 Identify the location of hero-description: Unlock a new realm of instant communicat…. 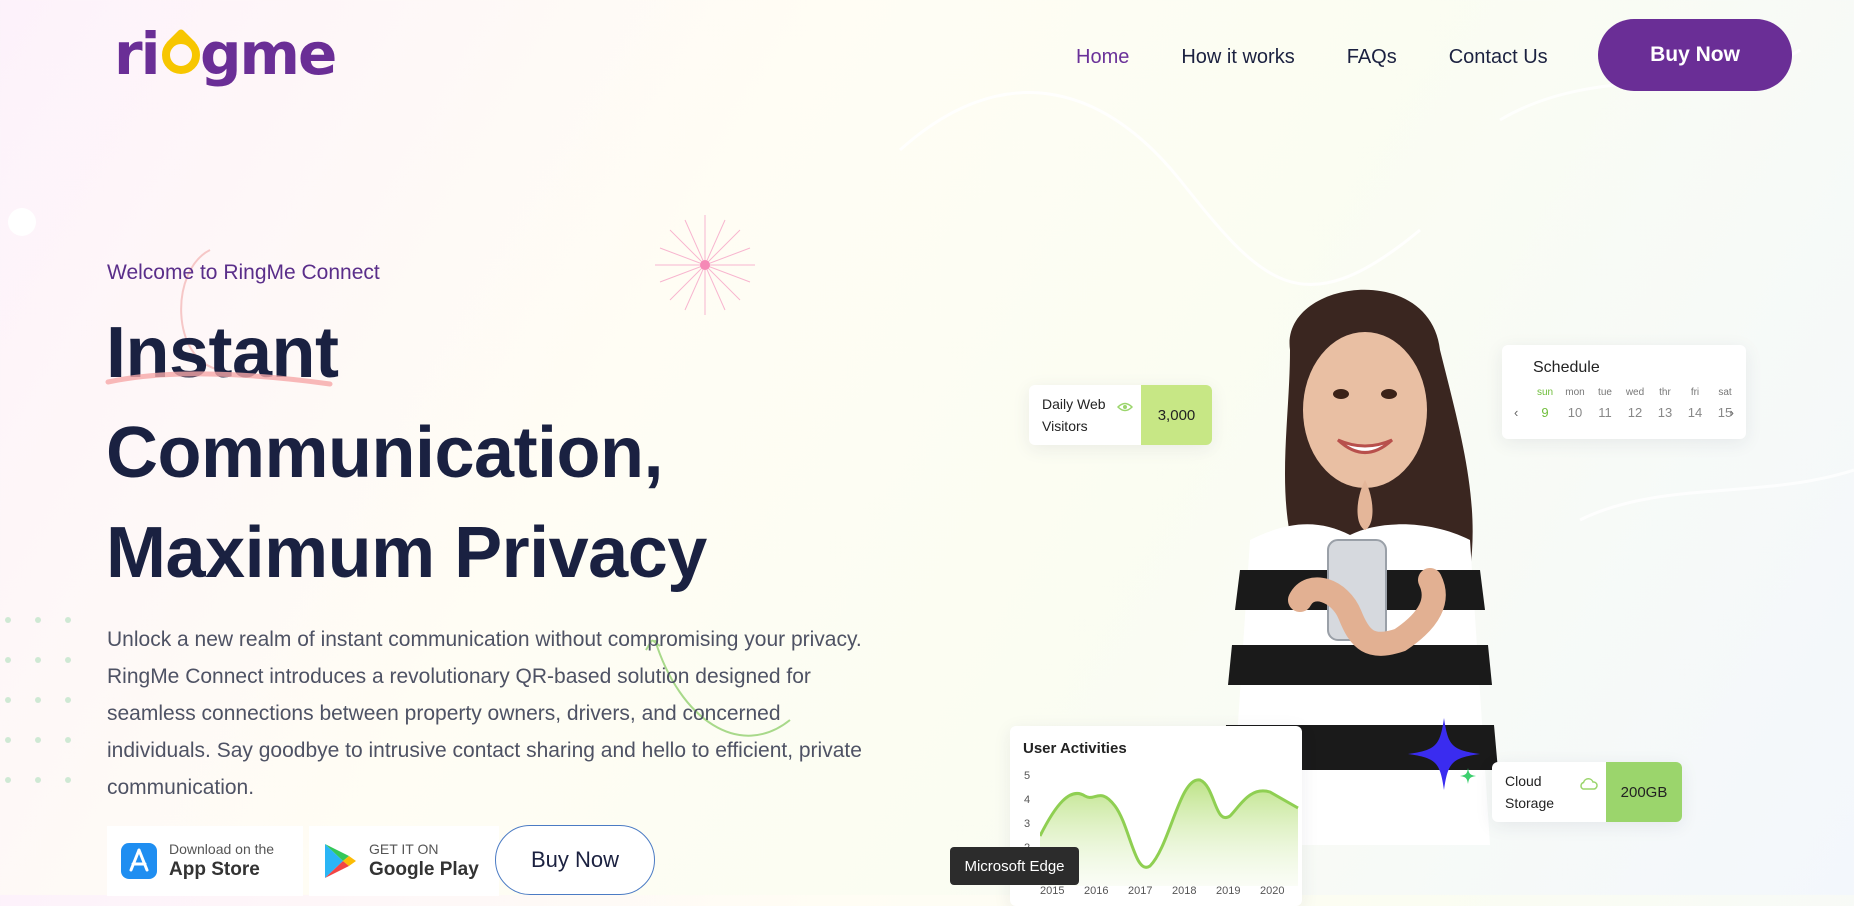
(484, 713).